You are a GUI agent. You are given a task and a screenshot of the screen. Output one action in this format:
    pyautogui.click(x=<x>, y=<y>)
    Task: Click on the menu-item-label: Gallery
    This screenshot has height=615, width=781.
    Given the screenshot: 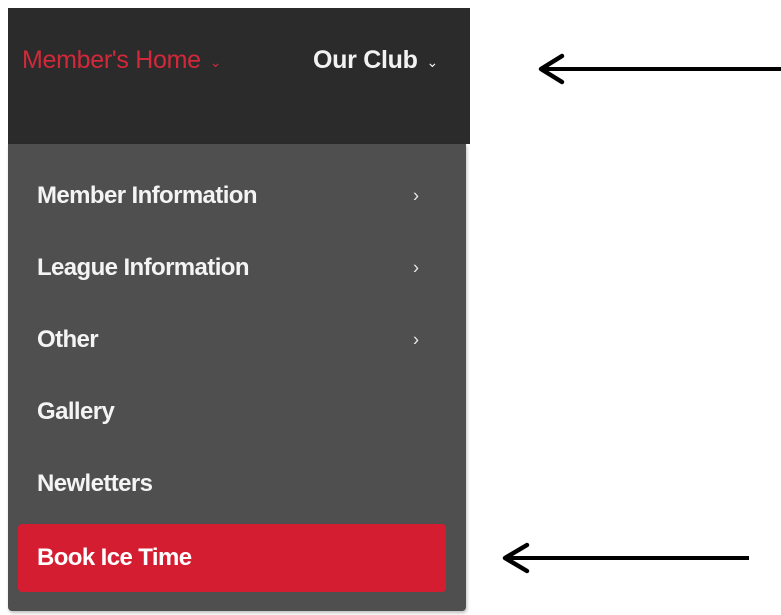 What is the action you would take?
    pyautogui.click(x=76, y=411)
    